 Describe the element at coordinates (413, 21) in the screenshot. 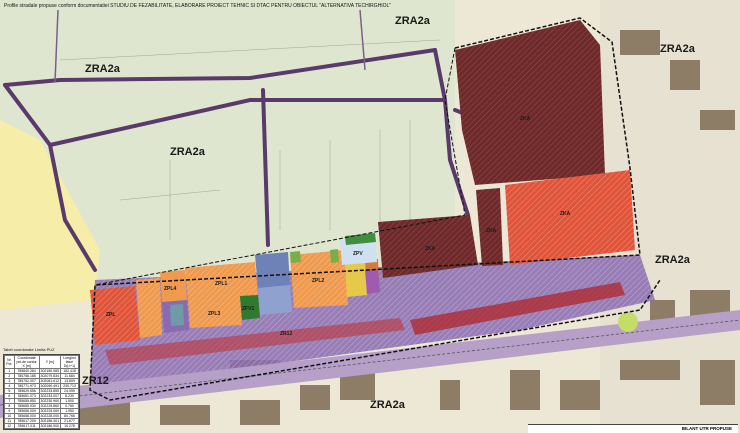

I see `label-zra2a-top-right: ZRA2a` at that location.